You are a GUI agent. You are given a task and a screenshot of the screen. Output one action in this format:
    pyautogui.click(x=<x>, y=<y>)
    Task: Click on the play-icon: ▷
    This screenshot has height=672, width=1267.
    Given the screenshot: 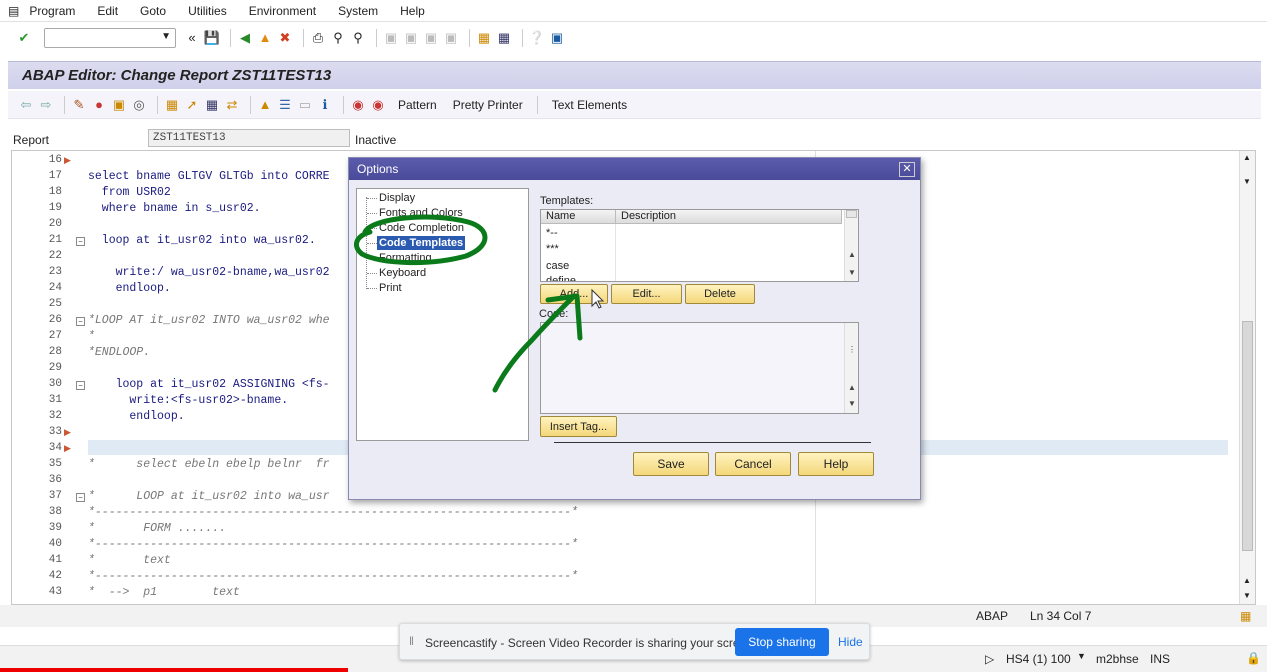 What is the action you would take?
    pyautogui.click(x=989, y=659)
    